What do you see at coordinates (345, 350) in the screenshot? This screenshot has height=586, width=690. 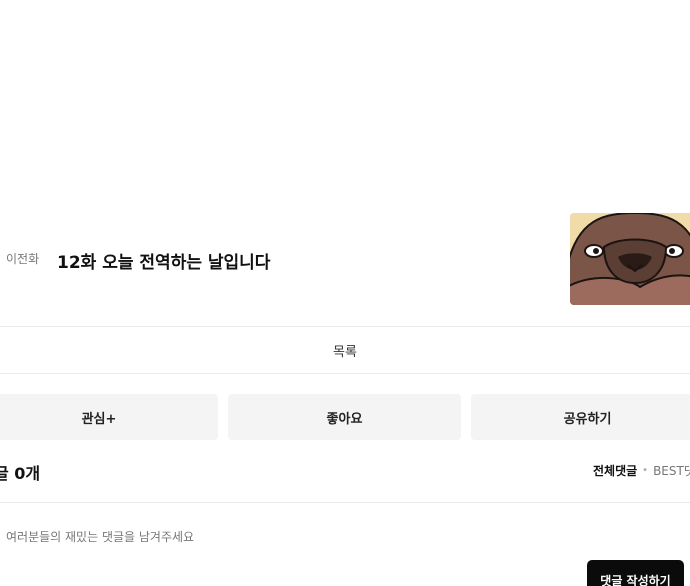 I see `list-button: 목록` at bounding box center [345, 350].